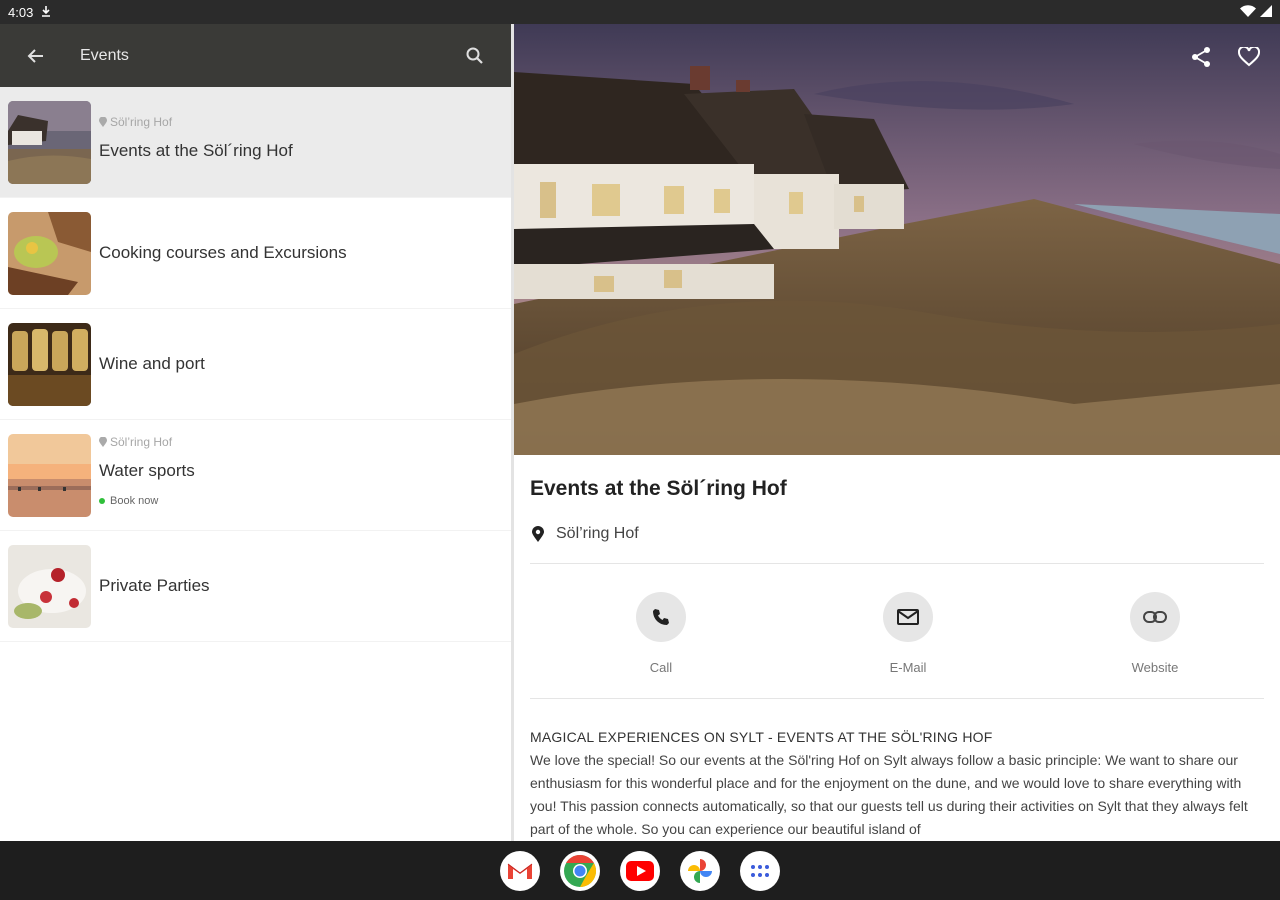  I want to click on email-button: E-Mail, so click(908, 645).